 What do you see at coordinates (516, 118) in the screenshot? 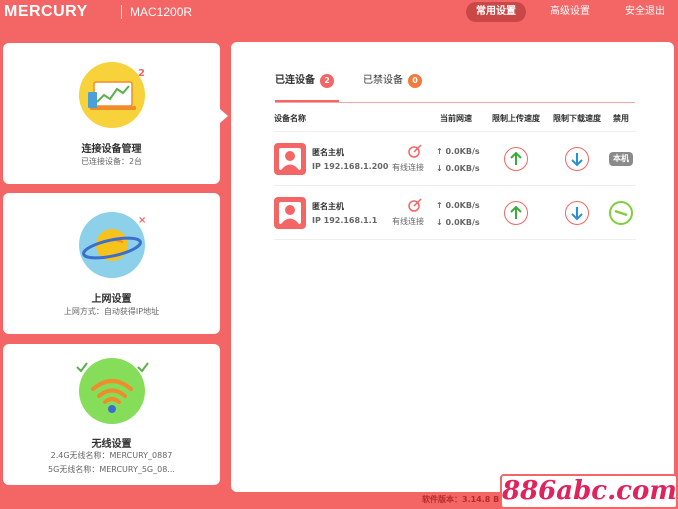
I see `column-header-upload-limit: 限制上传速度` at bounding box center [516, 118].